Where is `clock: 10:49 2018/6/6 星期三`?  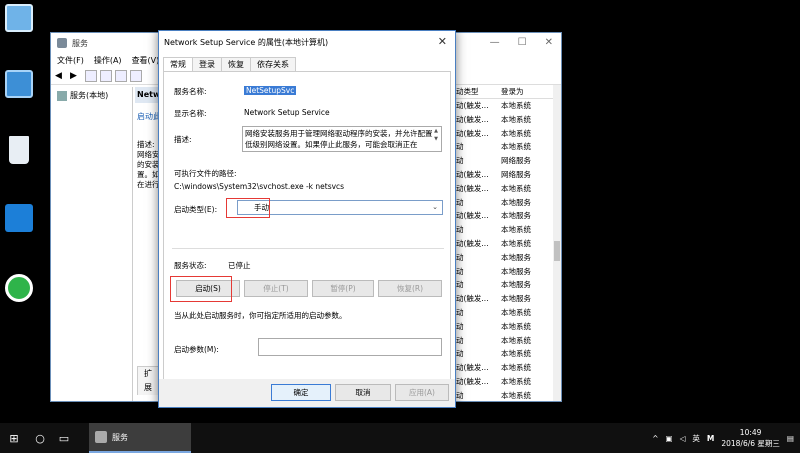 clock: 10:49 2018/6/6 星期三 is located at coordinates (750, 438).